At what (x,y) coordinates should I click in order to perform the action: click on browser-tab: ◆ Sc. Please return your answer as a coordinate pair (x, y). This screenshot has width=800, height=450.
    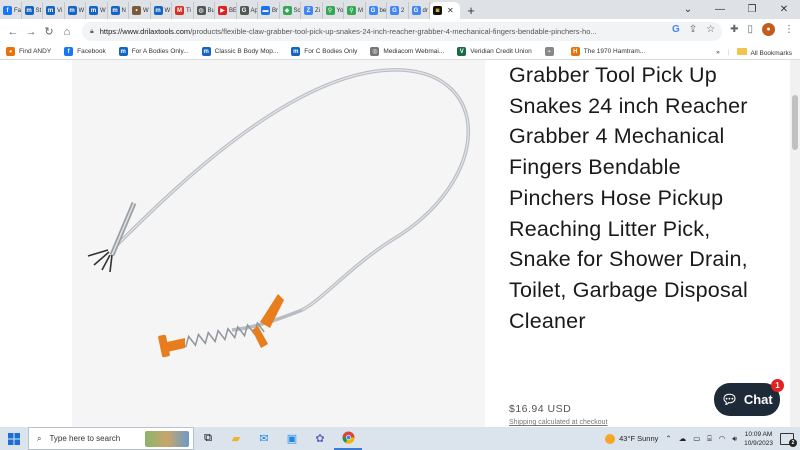
    Looking at the image, I should click on (290, 10).